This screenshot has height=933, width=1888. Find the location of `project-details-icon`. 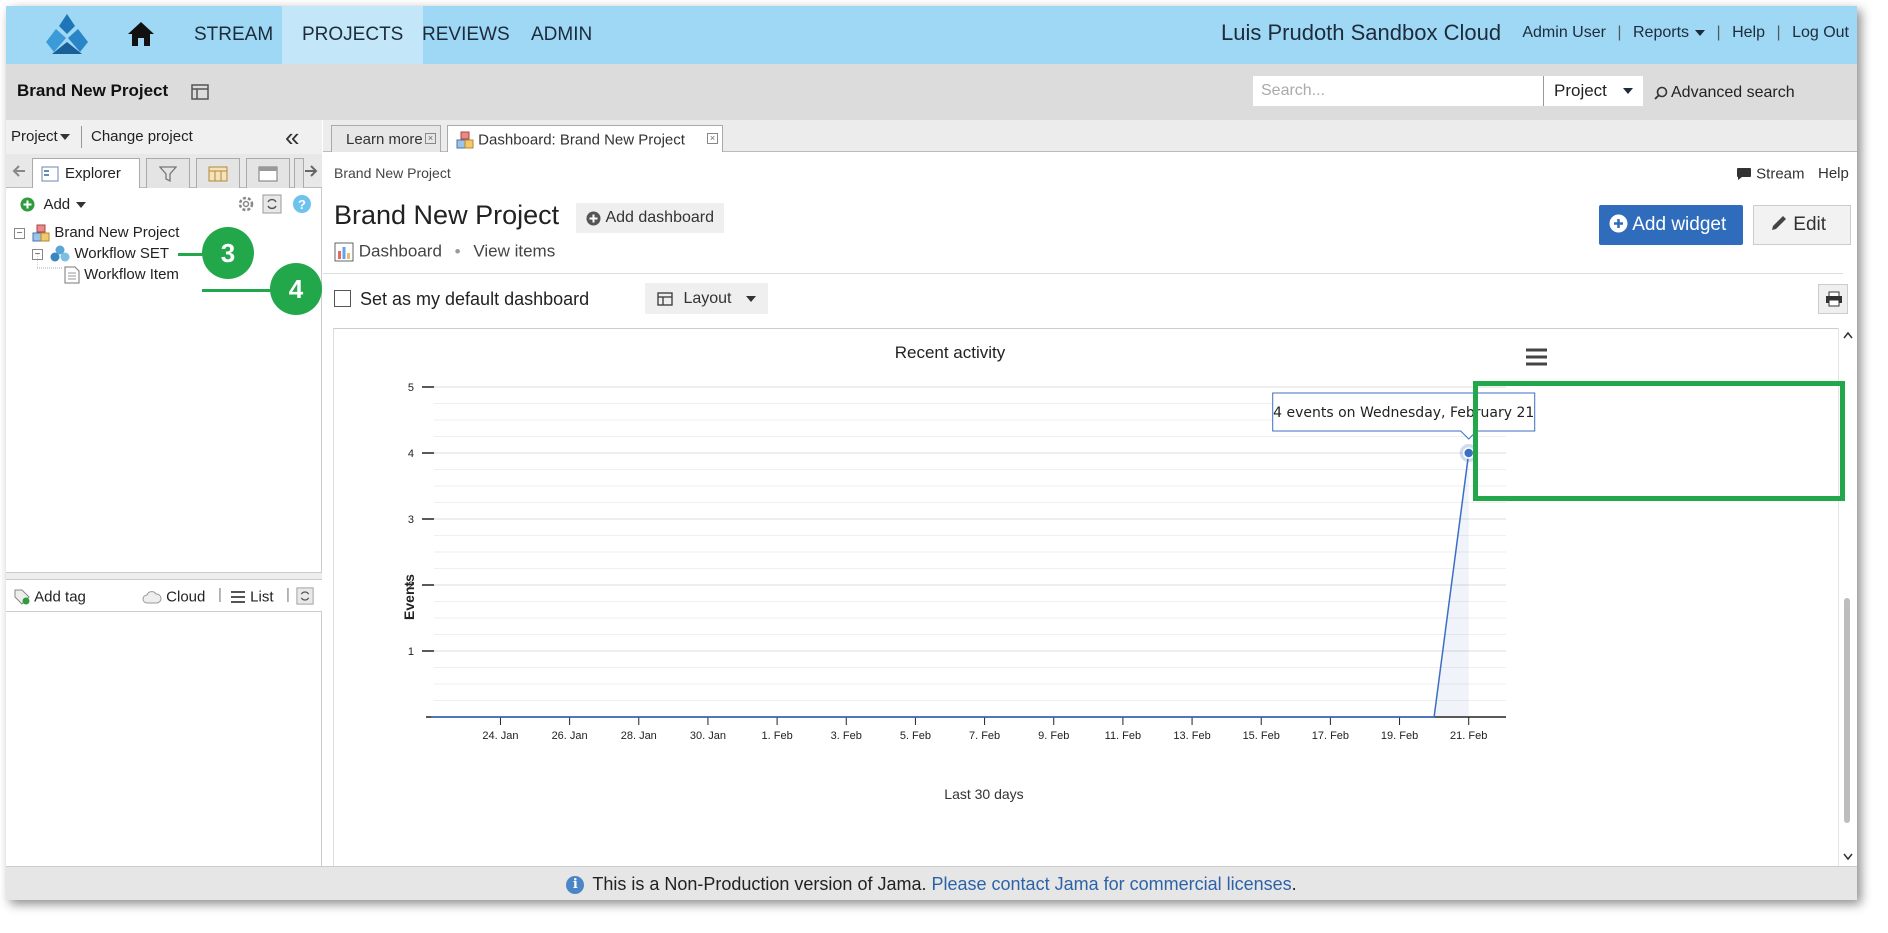

project-details-icon is located at coordinates (200, 92).